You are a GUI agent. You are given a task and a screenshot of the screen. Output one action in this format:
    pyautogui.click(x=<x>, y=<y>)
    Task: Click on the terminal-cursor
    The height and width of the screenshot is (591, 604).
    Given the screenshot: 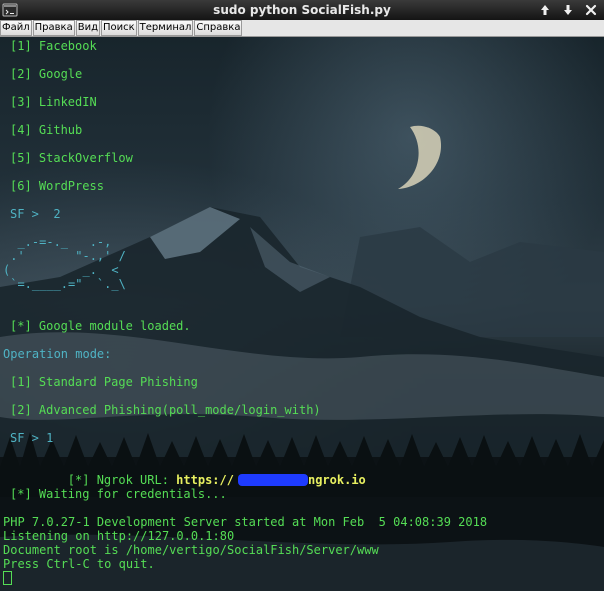 What is the action you would take?
    pyautogui.click(x=7, y=578)
    